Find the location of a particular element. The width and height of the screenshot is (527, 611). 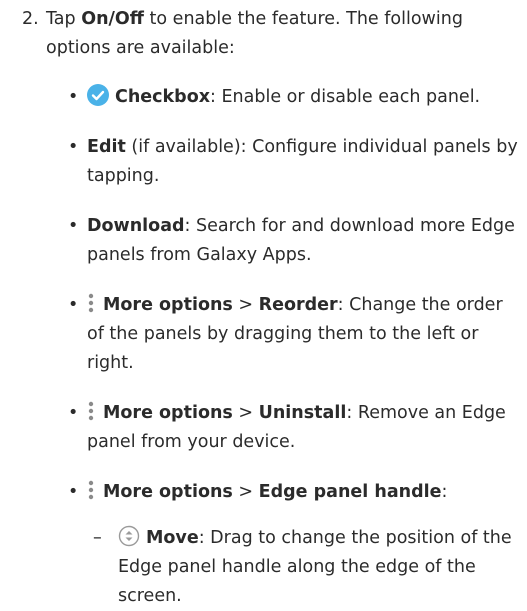

step-number: 2. is located at coordinates (30, 19).